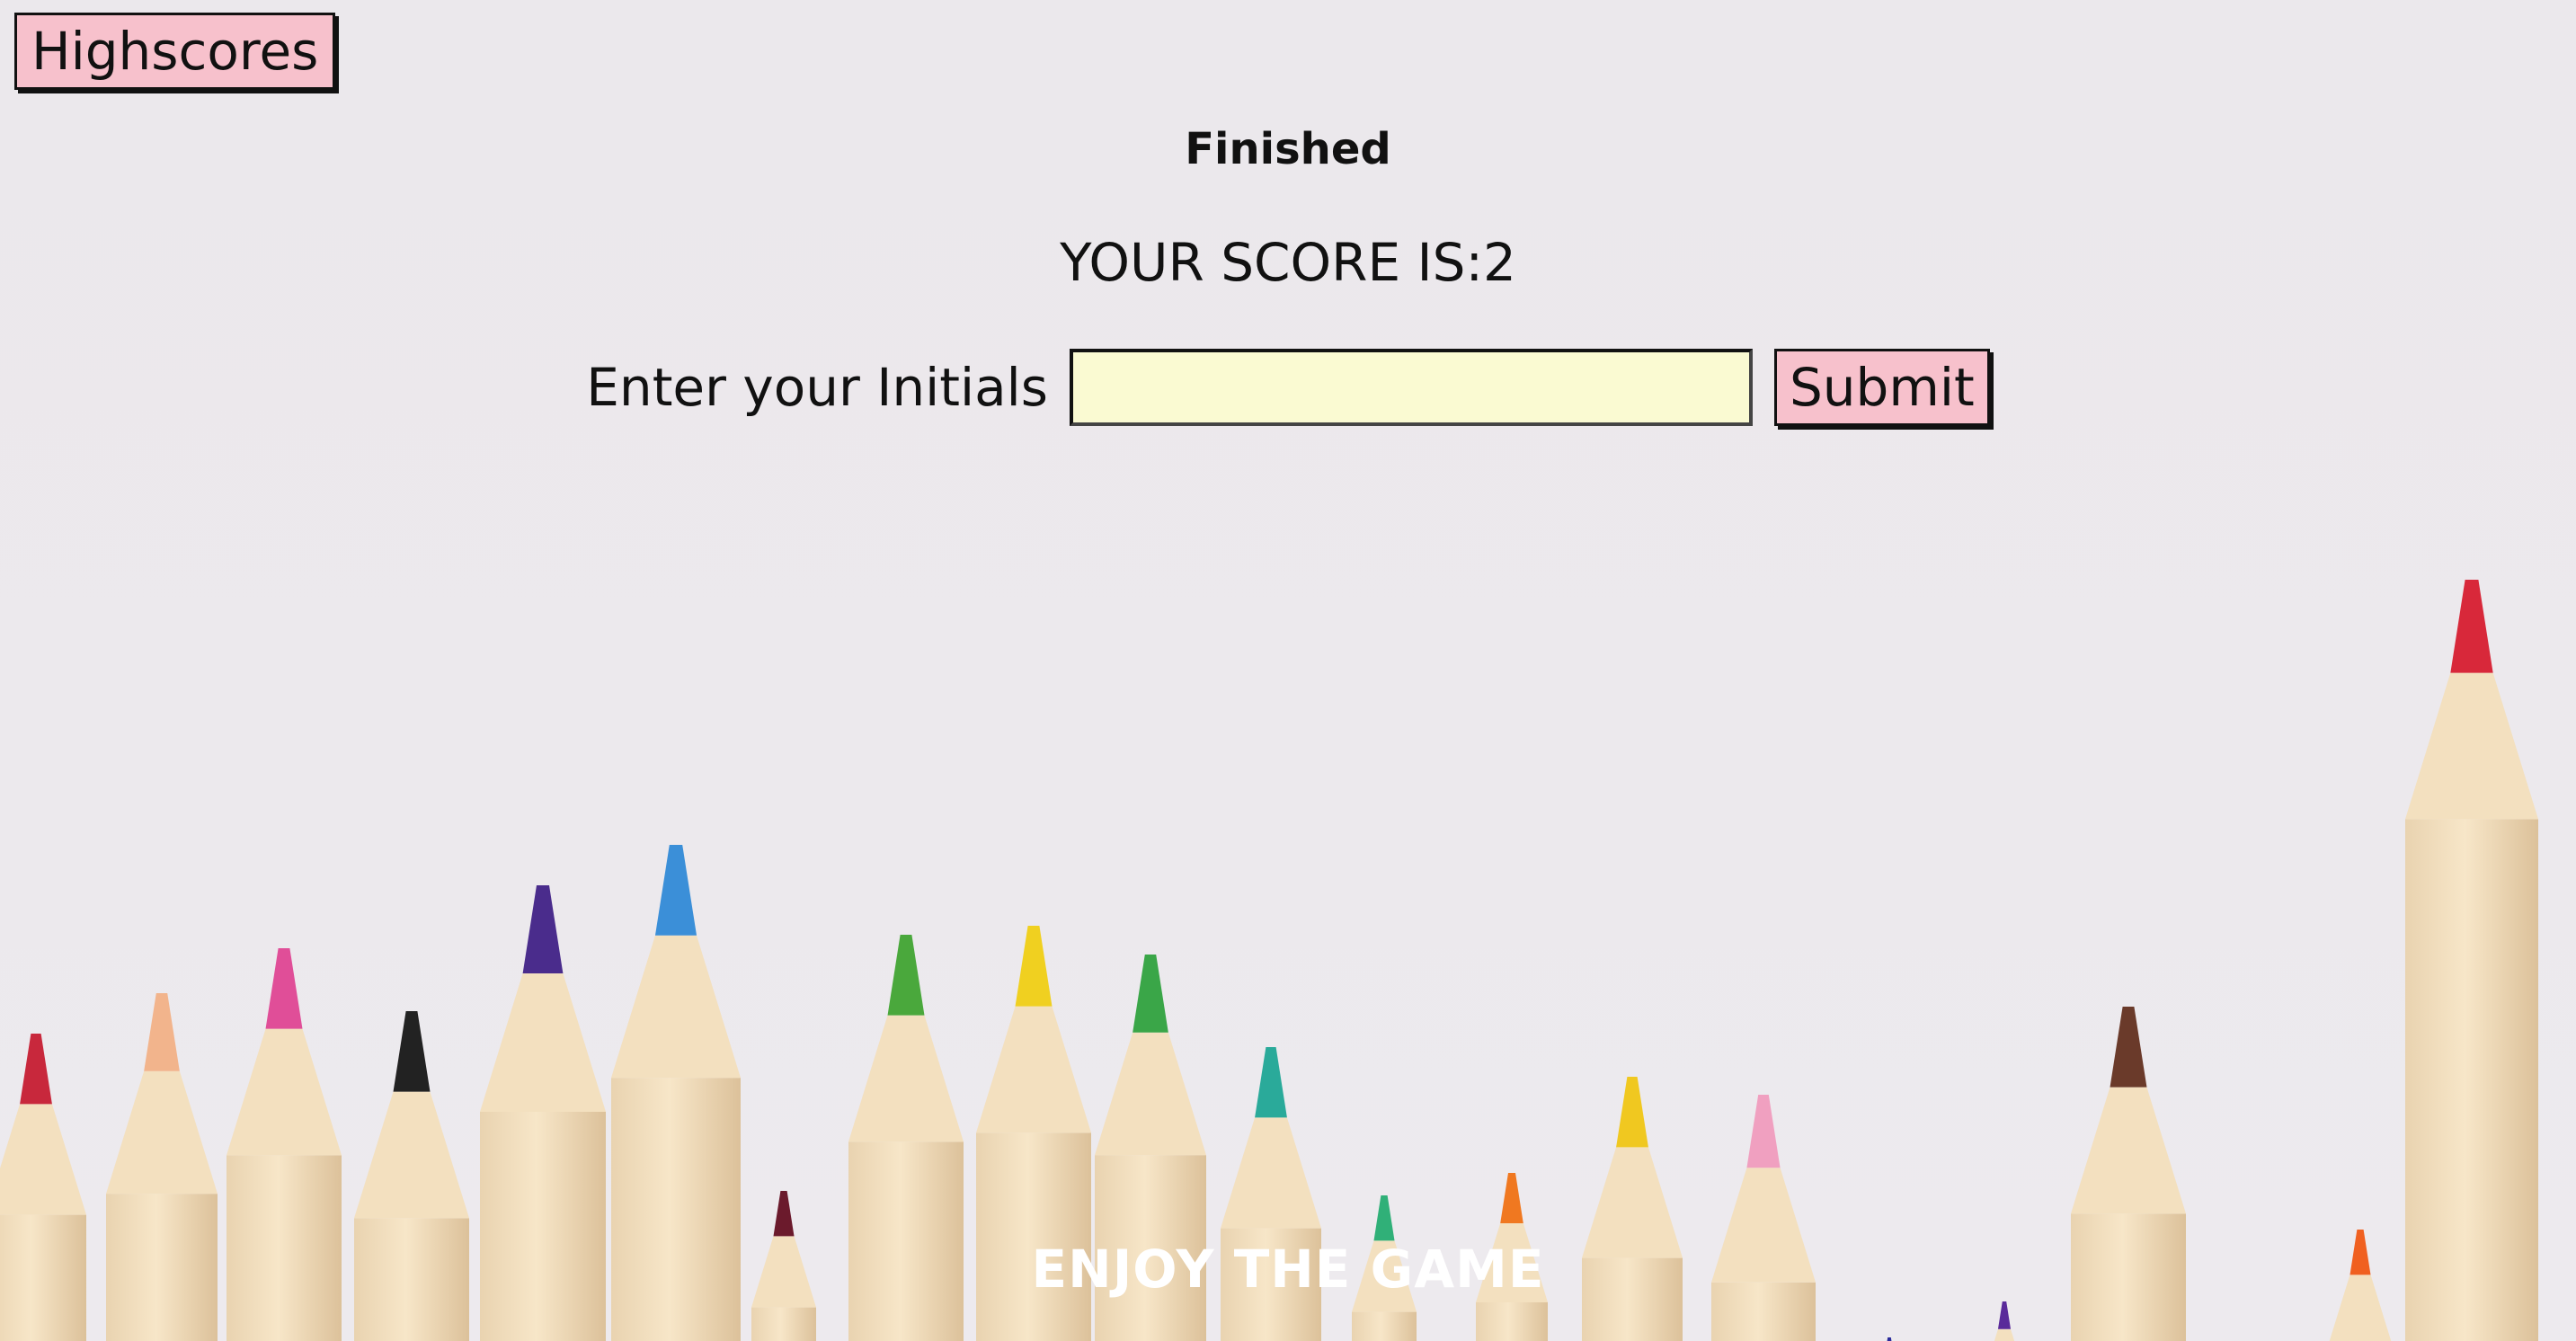 This screenshot has width=2576, height=1341. I want to click on score-display: YOUR SCORE IS:2, so click(1288, 262).